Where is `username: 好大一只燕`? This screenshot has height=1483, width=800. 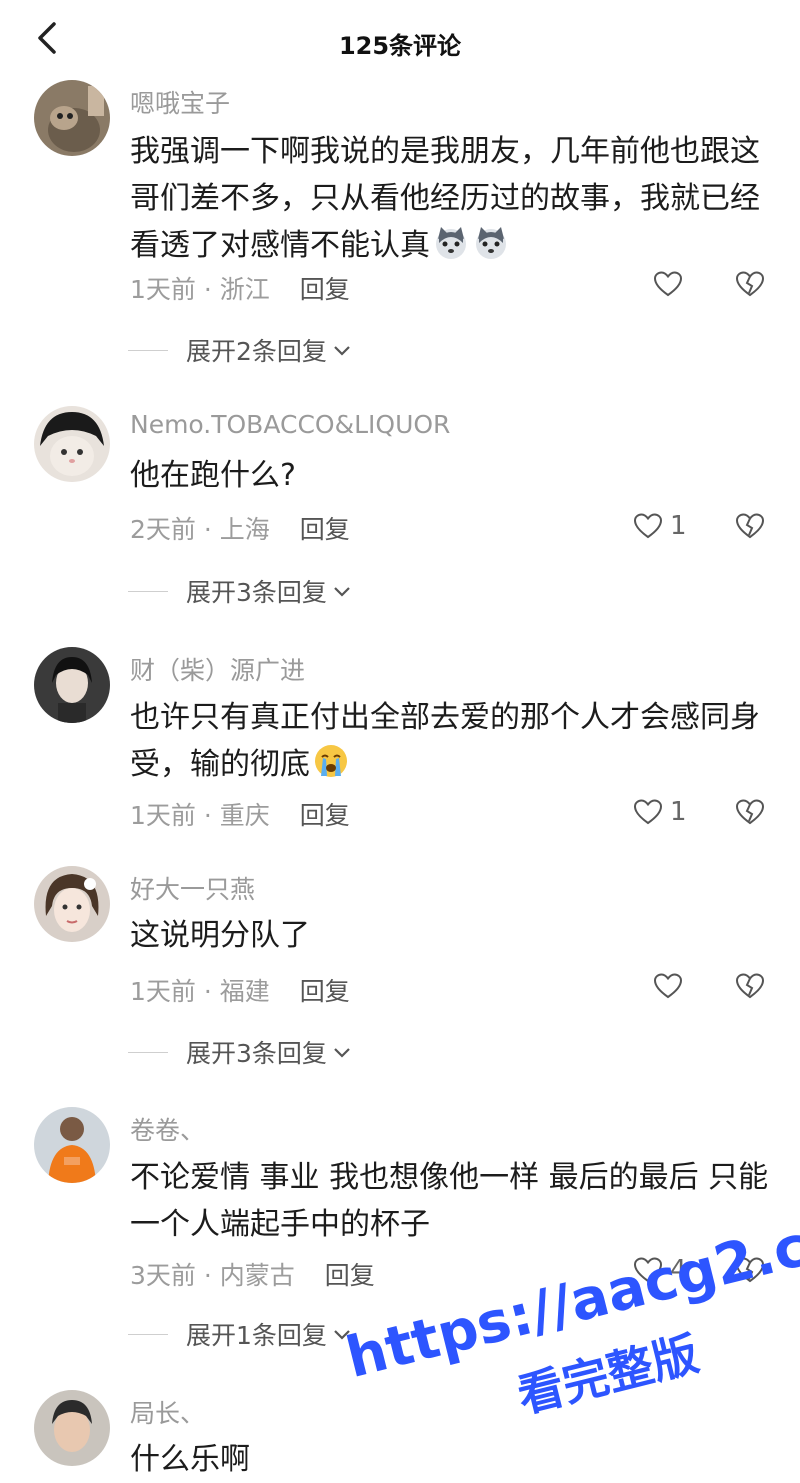
username: 好大一只燕 is located at coordinates (192, 888).